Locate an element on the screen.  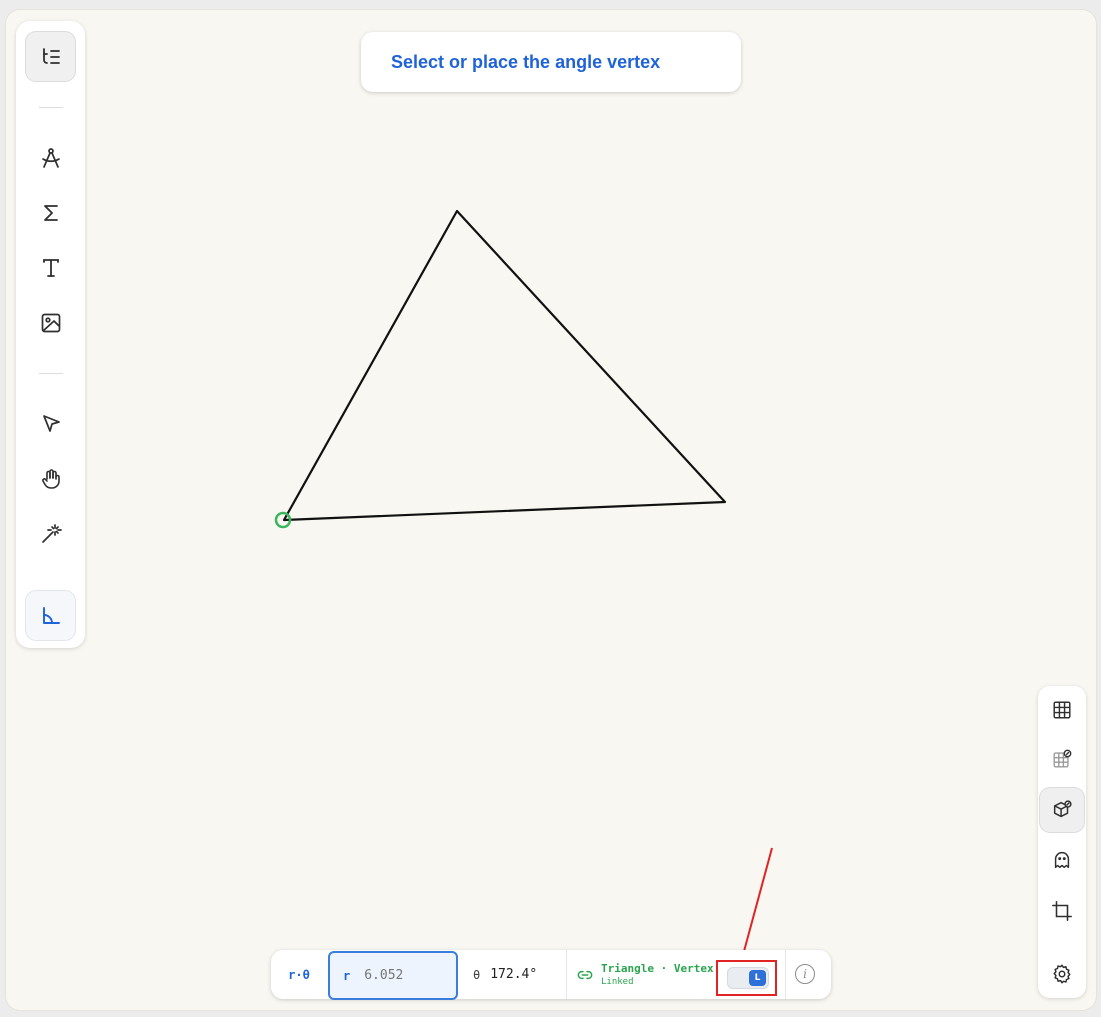
pointer-icon is located at coordinates (50, 423).